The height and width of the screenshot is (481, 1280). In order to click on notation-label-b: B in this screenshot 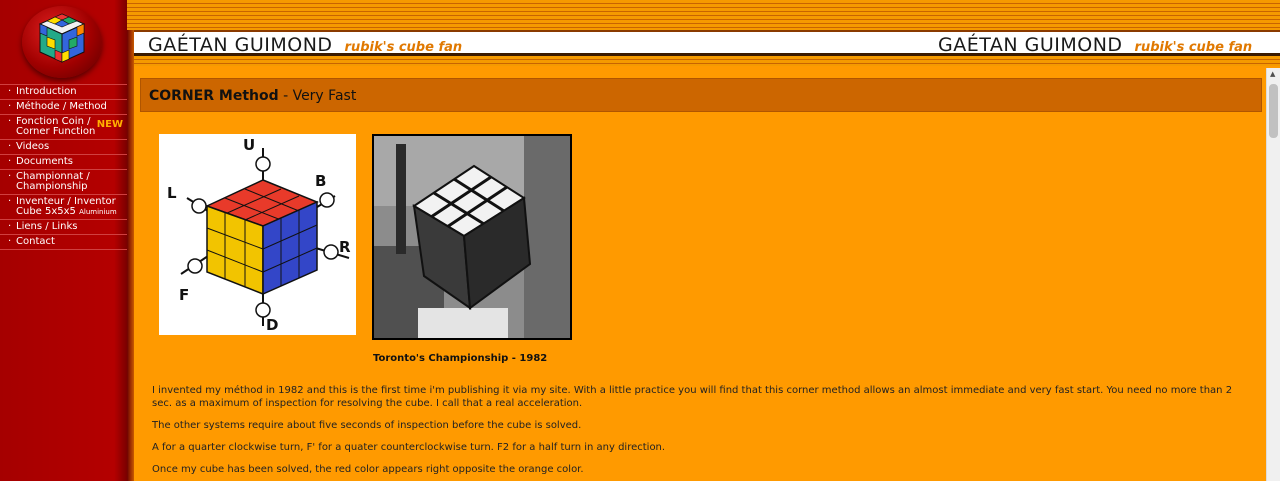, I will do `click(320, 181)`.